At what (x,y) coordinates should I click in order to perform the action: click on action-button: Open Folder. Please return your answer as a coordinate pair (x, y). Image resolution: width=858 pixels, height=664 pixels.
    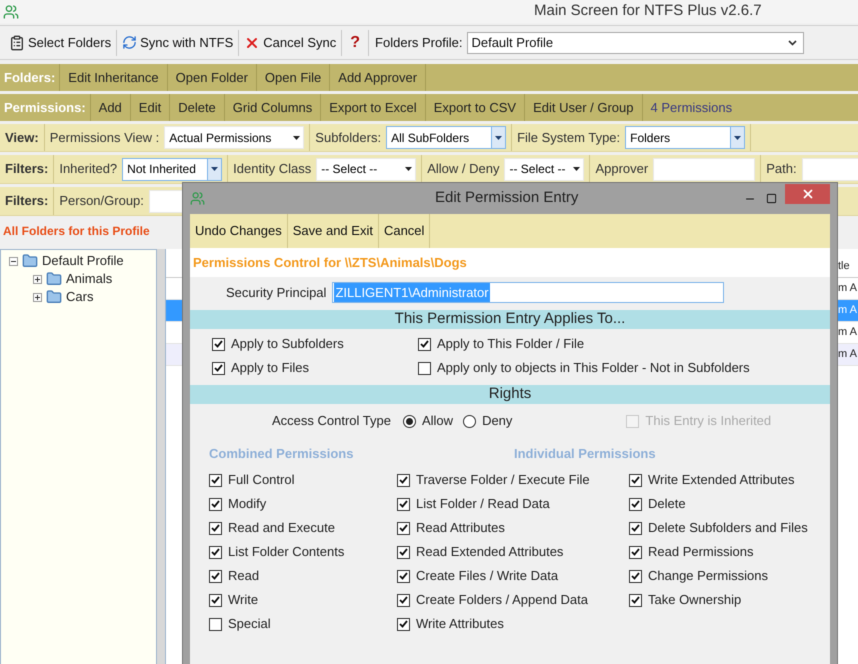
    Looking at the image, I should click on (212, 77).